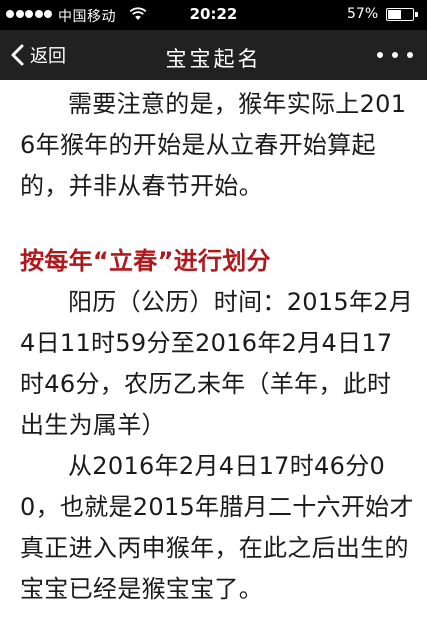  What do you see at coordinates (363, 14) in the screenshot?
I see `battery-percent: 57%` at bounding box center [363, 14].